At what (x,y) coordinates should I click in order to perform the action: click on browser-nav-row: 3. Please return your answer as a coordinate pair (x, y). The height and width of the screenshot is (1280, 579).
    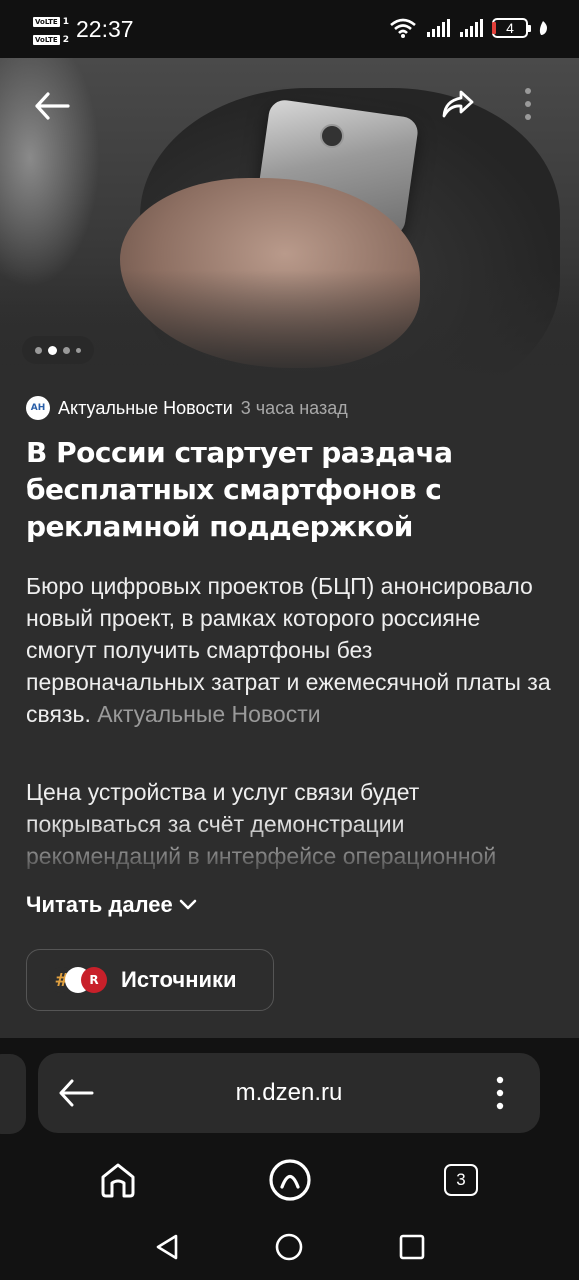
    Looking at the image, I should click on (289, 1182).